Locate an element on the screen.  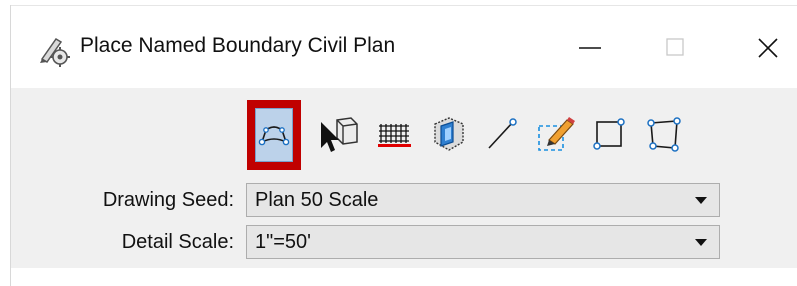
shape-tool-button is located at coordinates (610, 135).